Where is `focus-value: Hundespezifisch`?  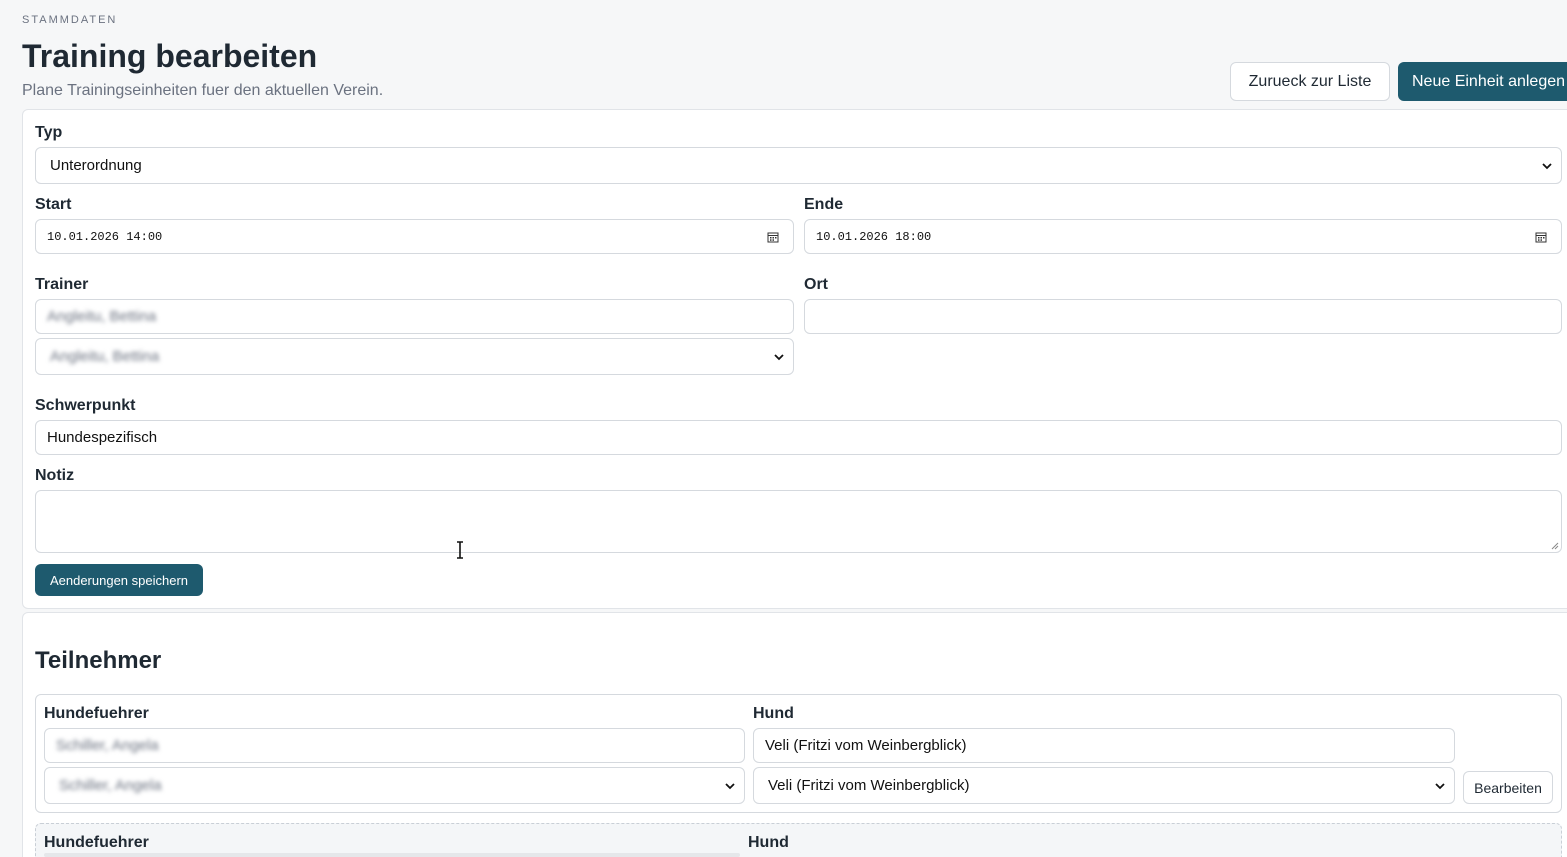
focus-value: Hundespezifisch is located at coordinates (102, 437).